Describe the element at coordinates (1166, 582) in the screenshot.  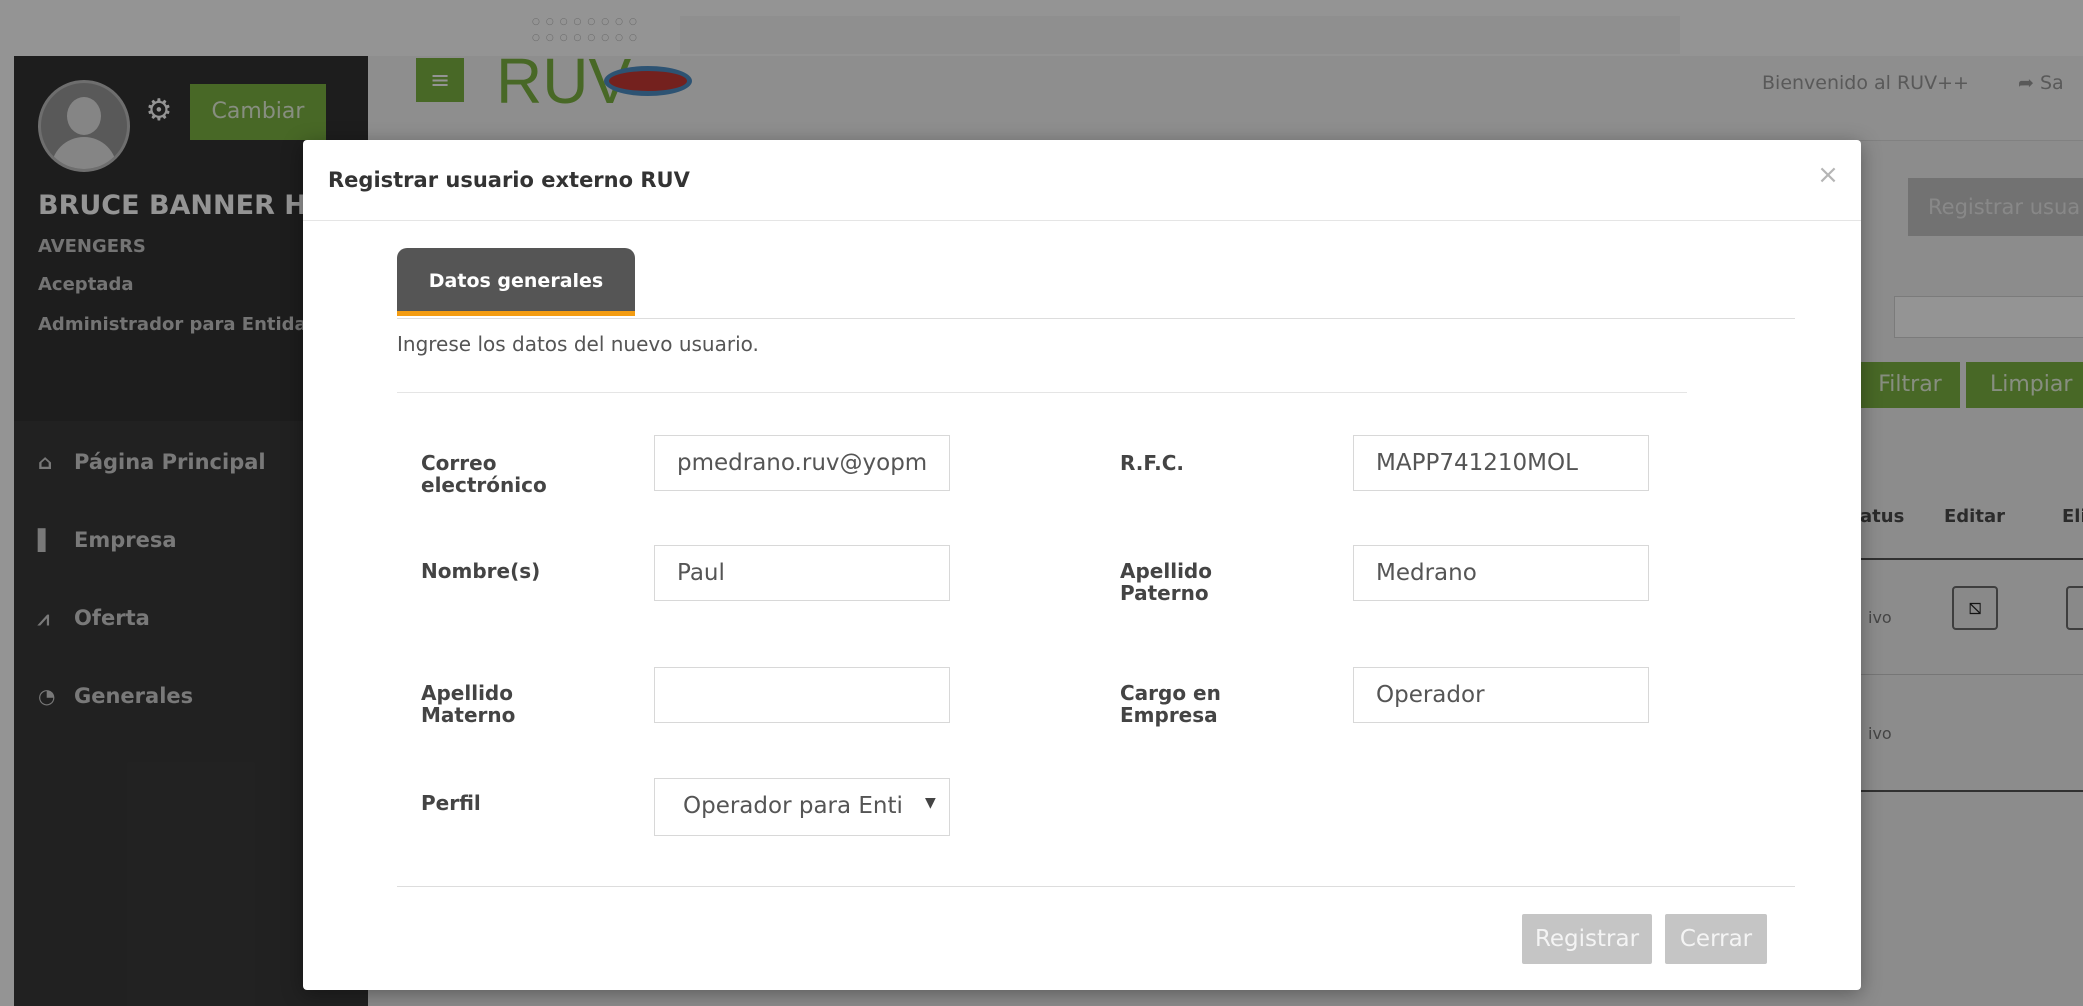
I see `paternal-surname-label: Apellido Paterno` at that location.